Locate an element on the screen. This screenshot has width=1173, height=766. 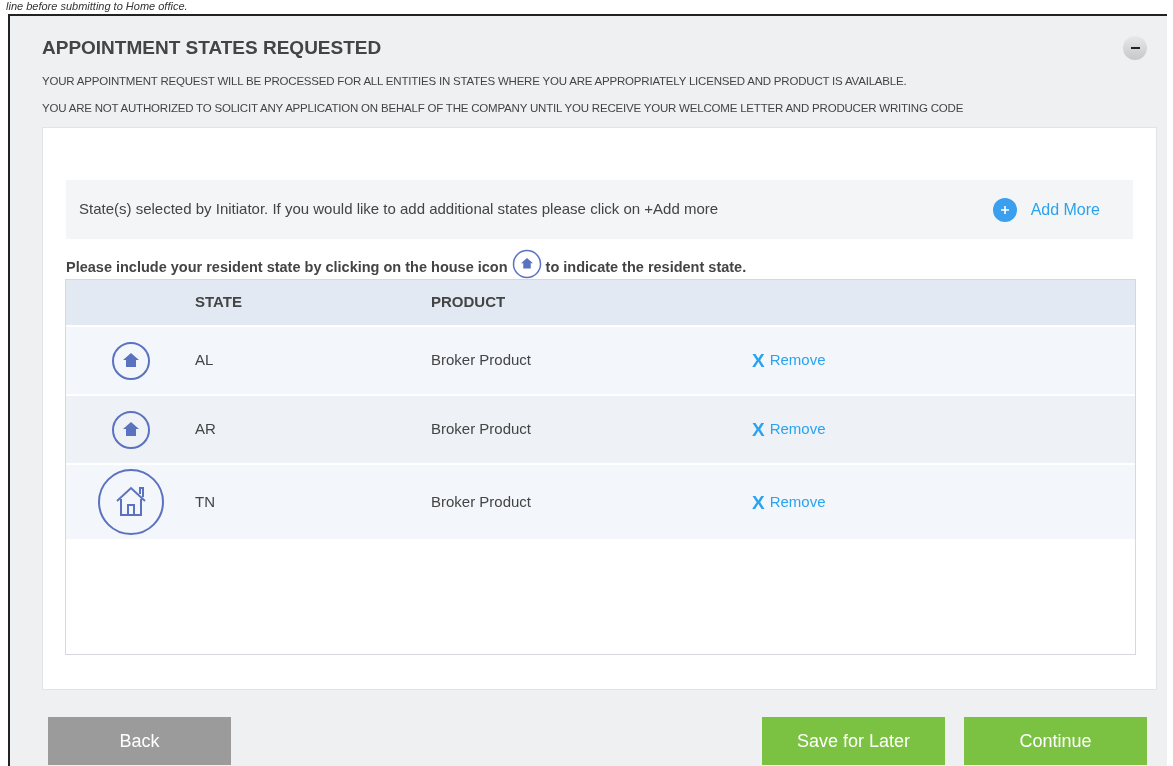
info-text: State(s) selected by Initiator. If you would like to add additional states please click on +Add more is located at coordinates (399, 209).